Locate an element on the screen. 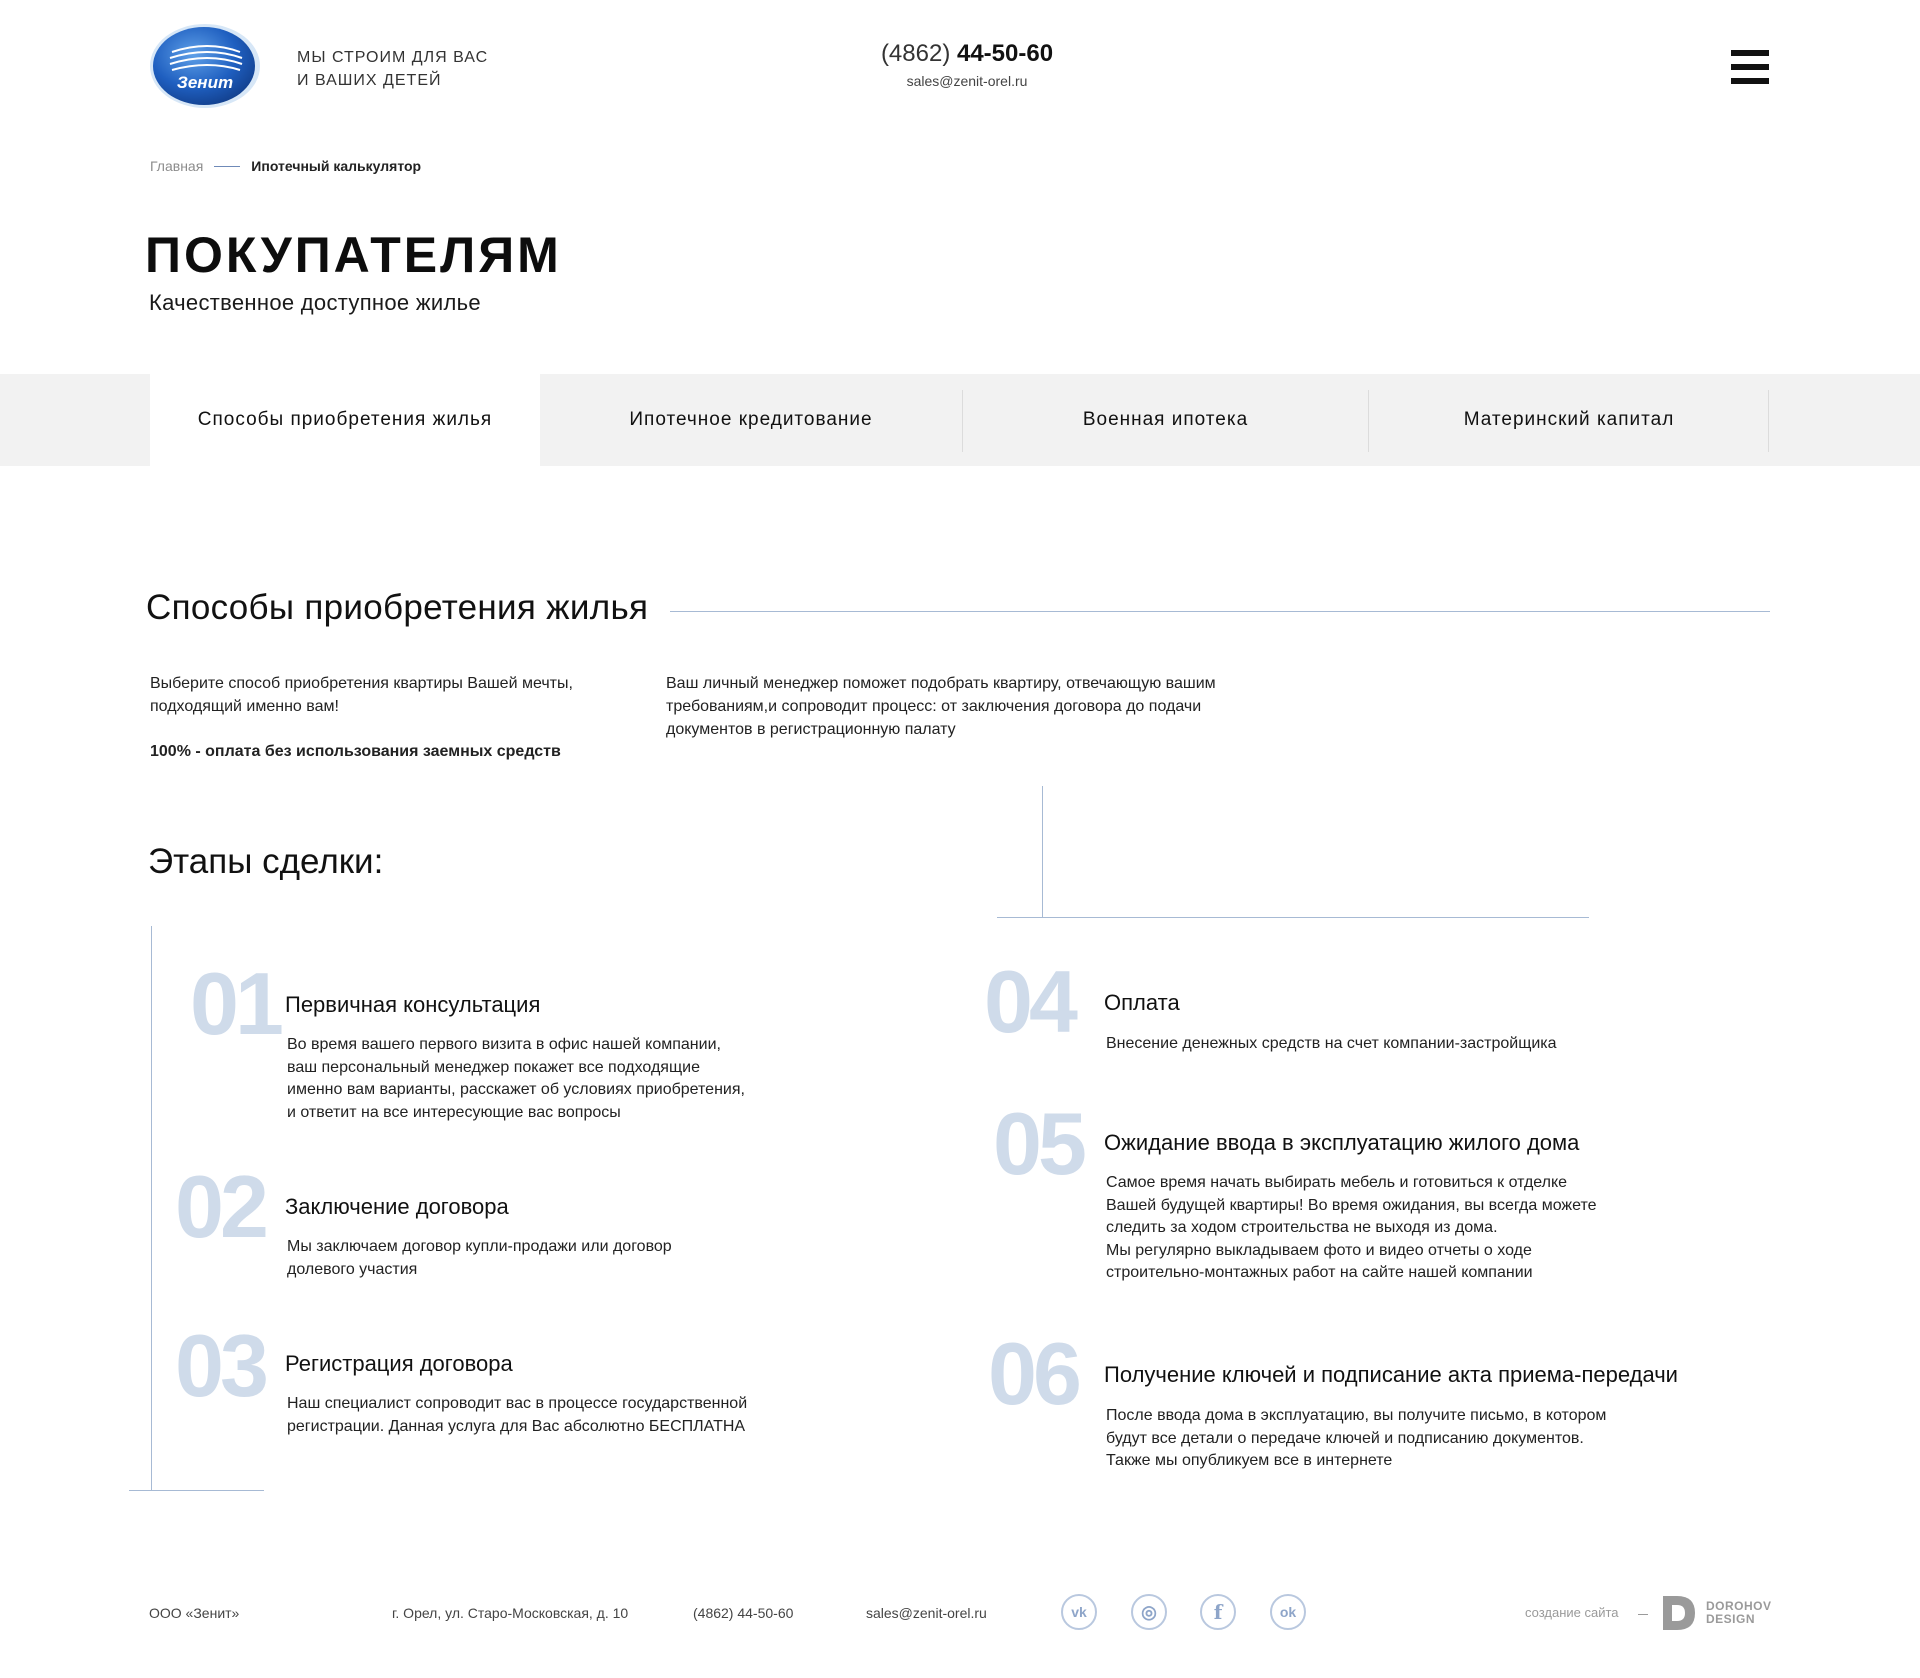 Image resolution: width=1920 pixels, height=1678 pixels. page-title: ПОКУПАТЕЛЯМ is located at coordinates (353, 255).